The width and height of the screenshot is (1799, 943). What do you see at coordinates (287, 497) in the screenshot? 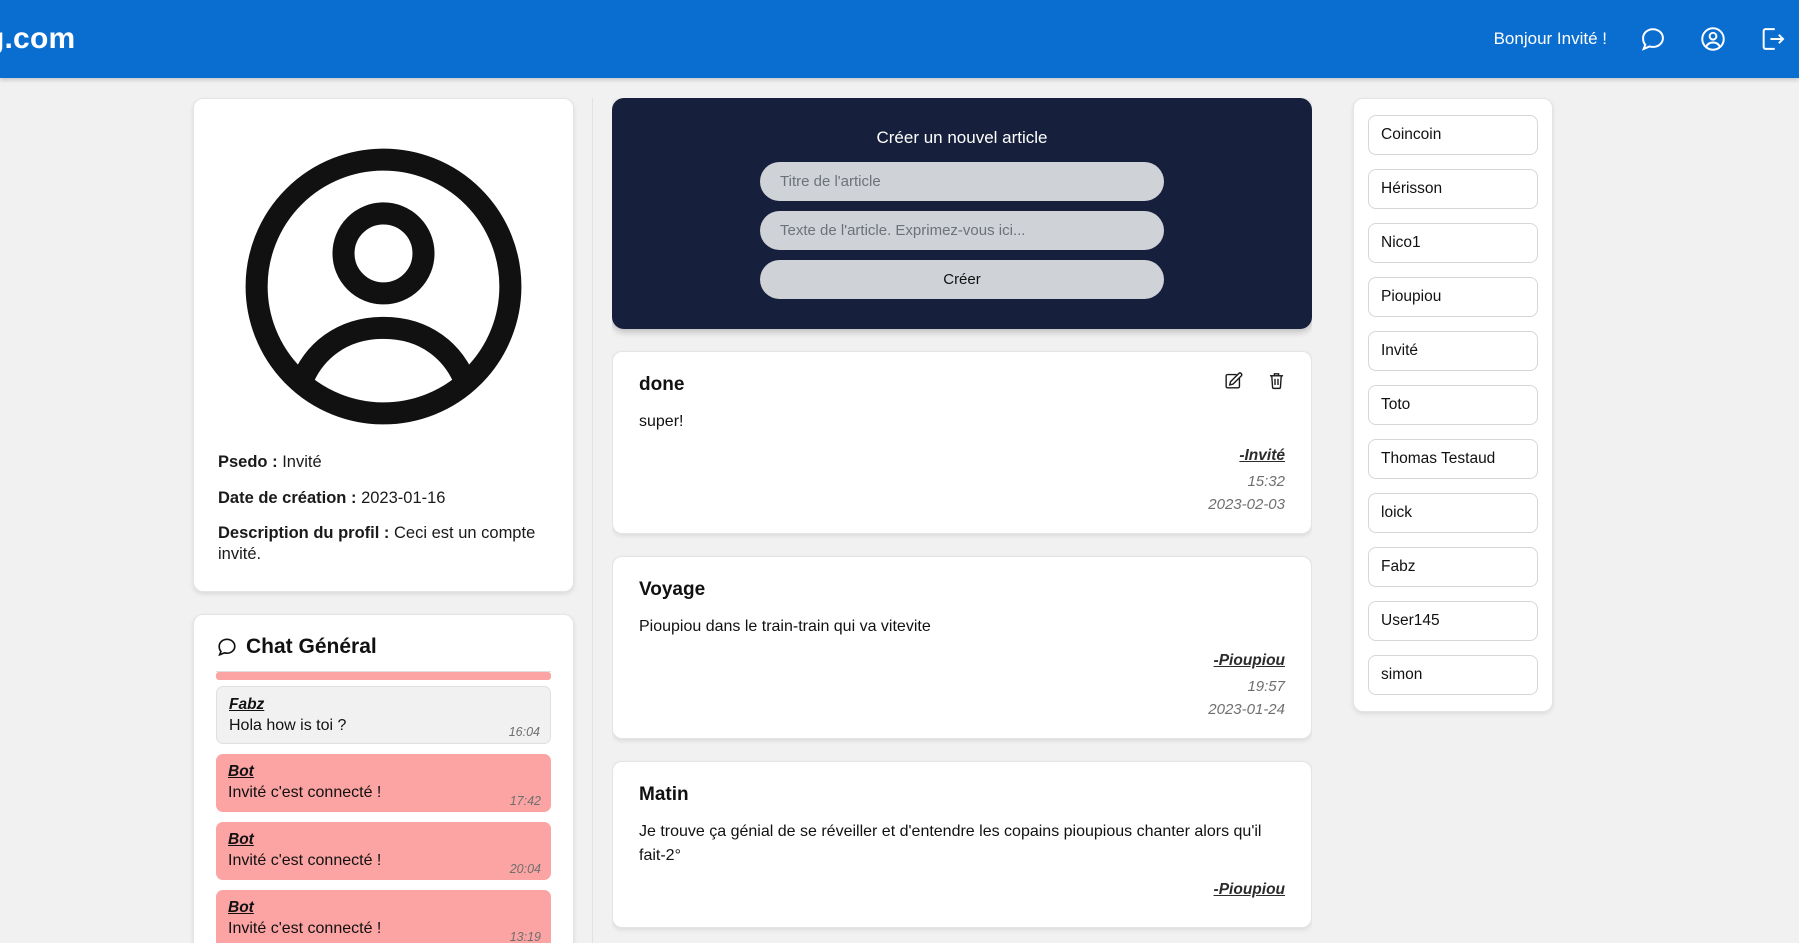
I see `profile-created-label: Date de création :` at bounding box center [287, 497].